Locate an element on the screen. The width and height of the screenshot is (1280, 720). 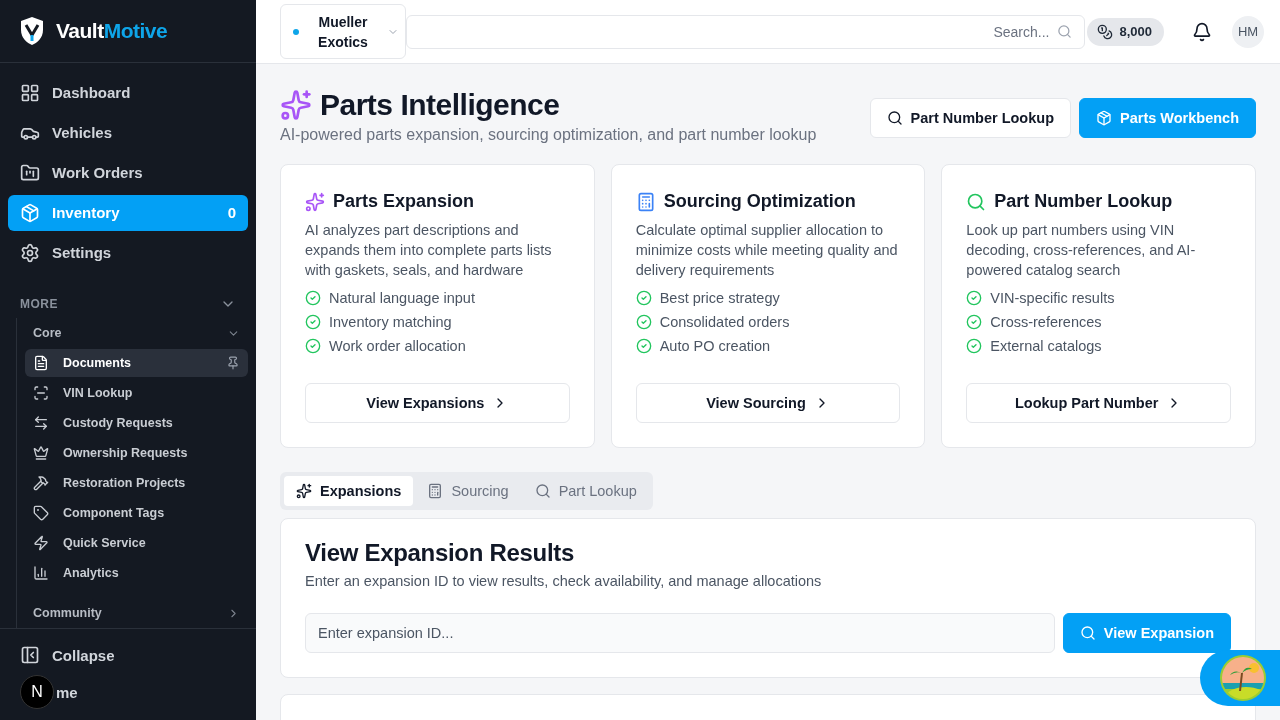
calculator-icon is located at coordinates (435, 491).